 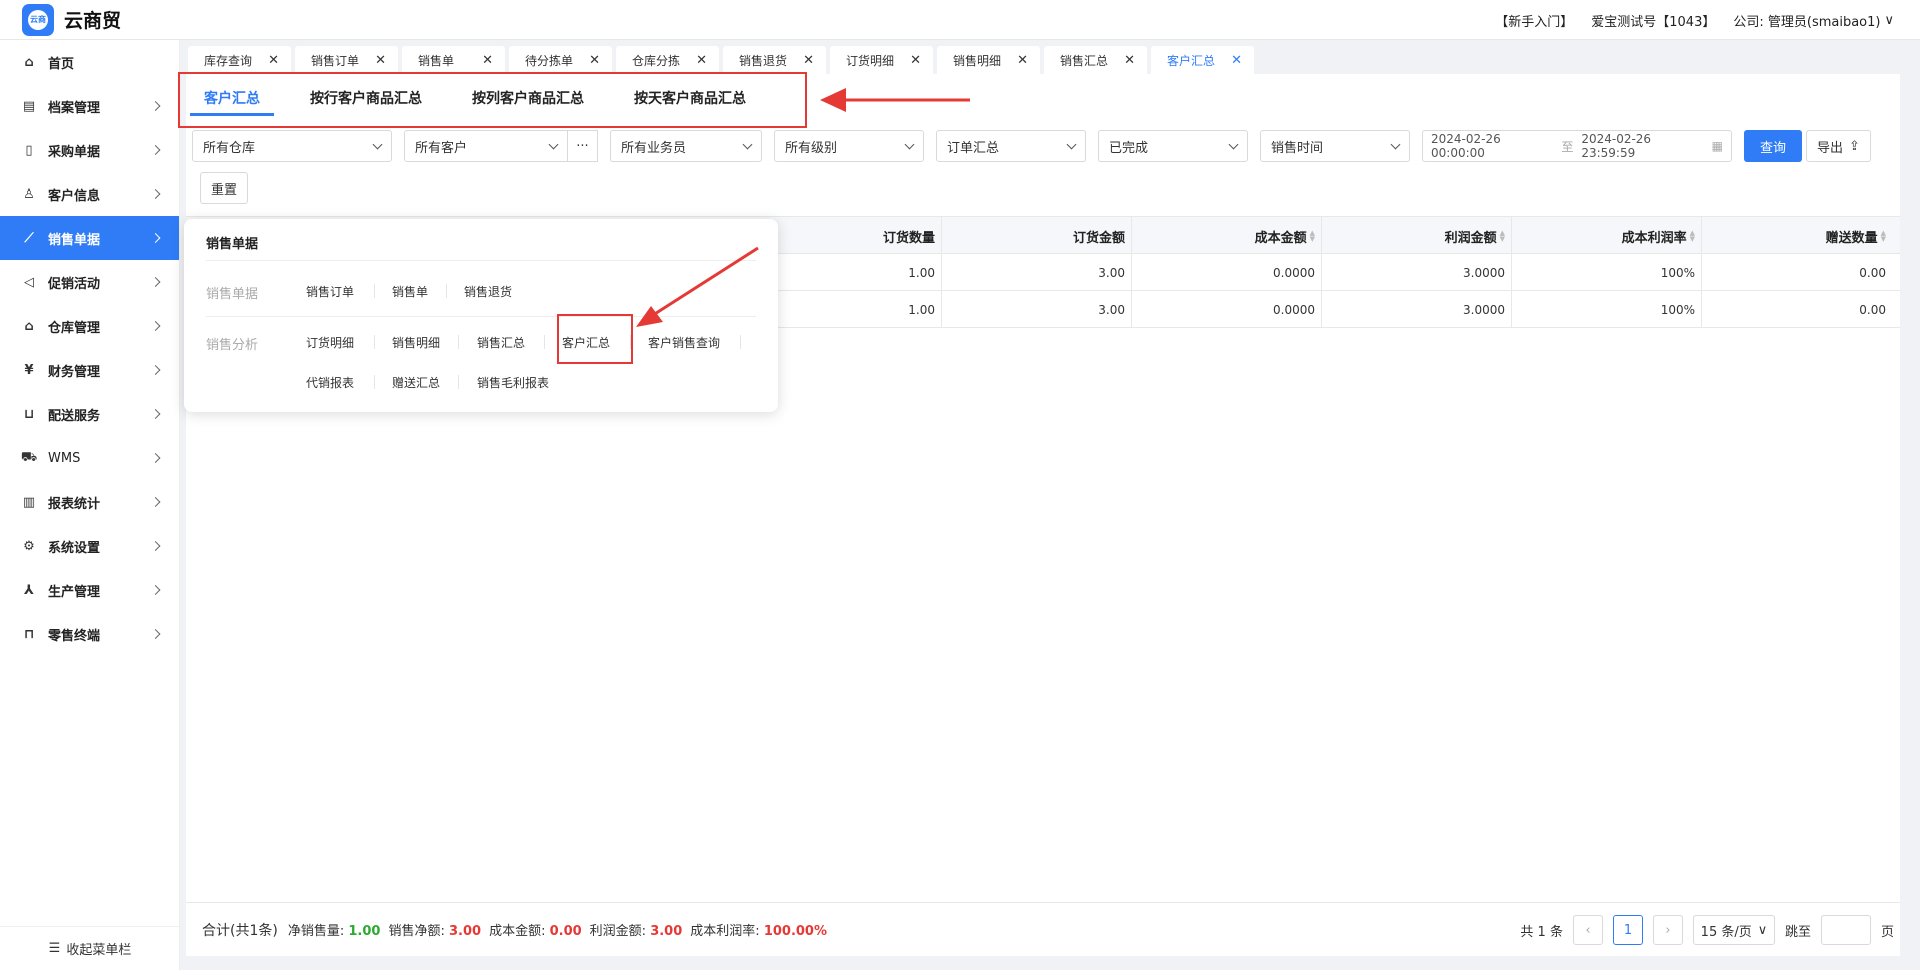 I want to click on flyout-link-gross-profit-report: 销售毛利报表, so click(x=513, y=382).